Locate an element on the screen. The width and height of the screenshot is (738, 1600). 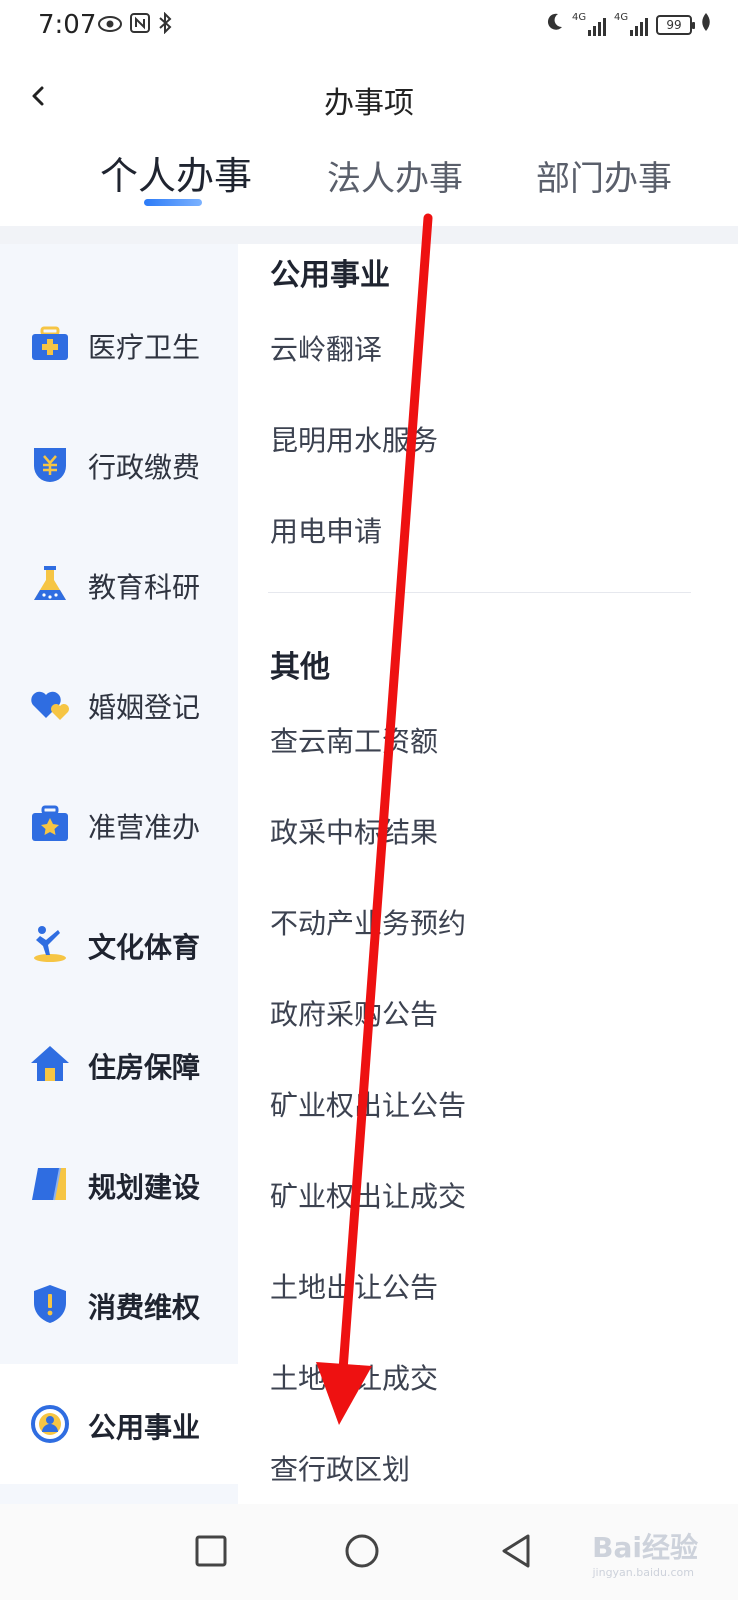
header: 办事项 is located at coordinates (369, 99).